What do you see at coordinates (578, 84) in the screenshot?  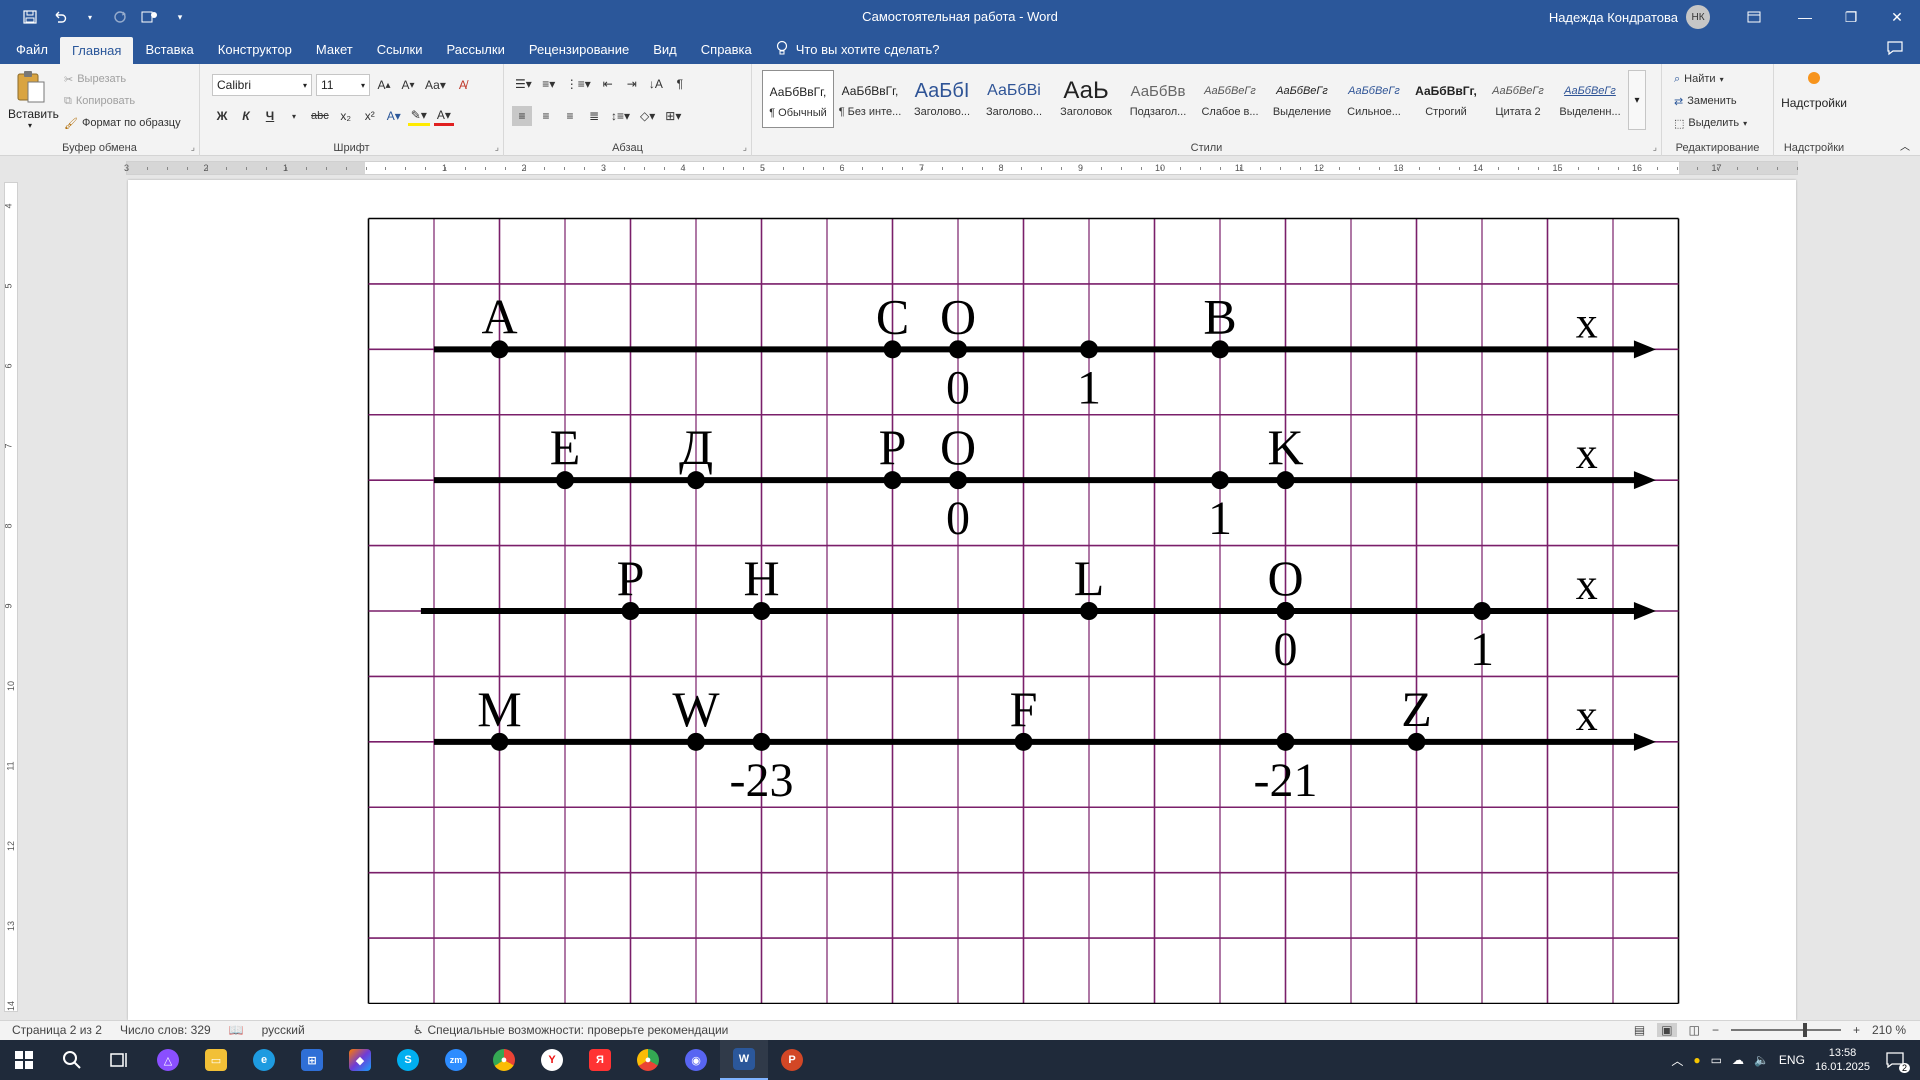 I see `multilevel-list-icon: ⋮≡▾` at bounding box center [578, 84].